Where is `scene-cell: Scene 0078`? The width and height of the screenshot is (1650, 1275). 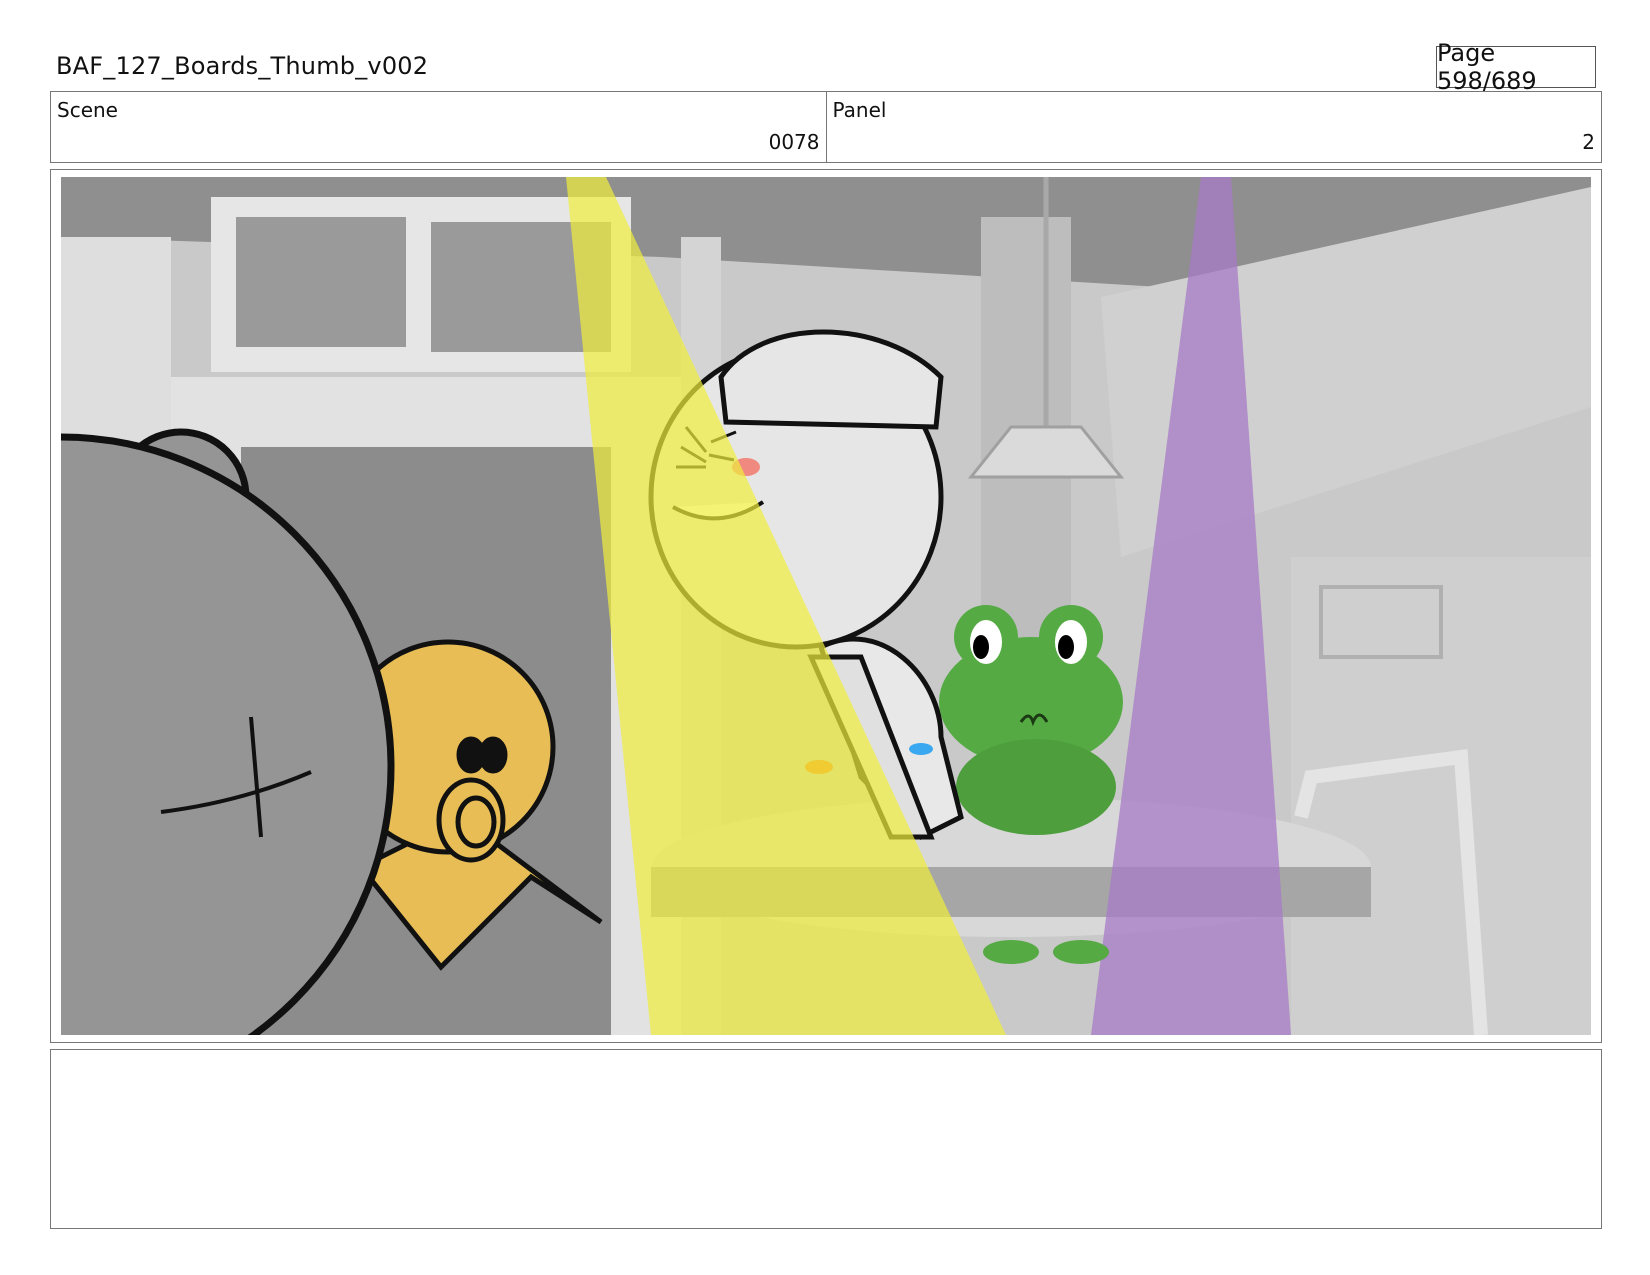
scene-cell: Scene 0078 is located at coordinates (438, 127).